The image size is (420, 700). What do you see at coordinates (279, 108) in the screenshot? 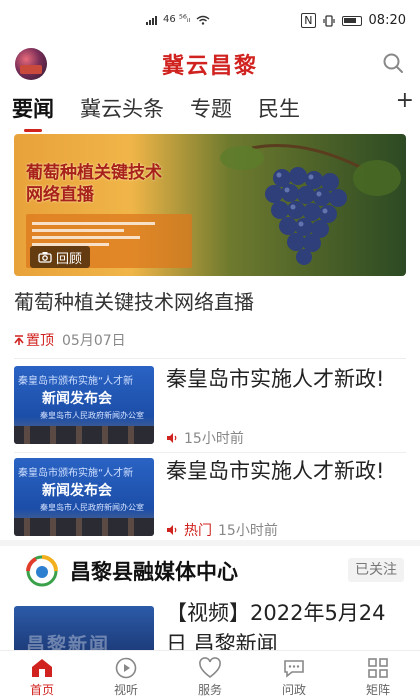
I see `tab-livelihood: 民生` at bounding box center [279, 108].